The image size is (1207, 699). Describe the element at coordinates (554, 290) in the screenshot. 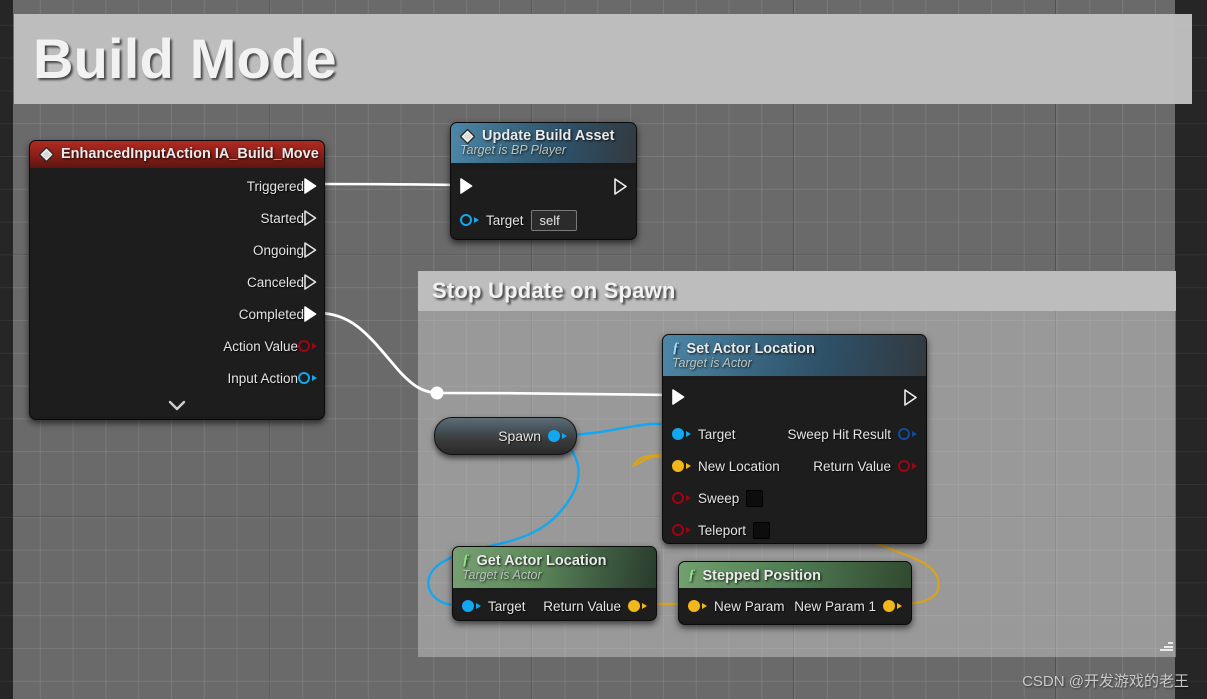

I see `comment-title: Stop Update on Spawn` at that location.